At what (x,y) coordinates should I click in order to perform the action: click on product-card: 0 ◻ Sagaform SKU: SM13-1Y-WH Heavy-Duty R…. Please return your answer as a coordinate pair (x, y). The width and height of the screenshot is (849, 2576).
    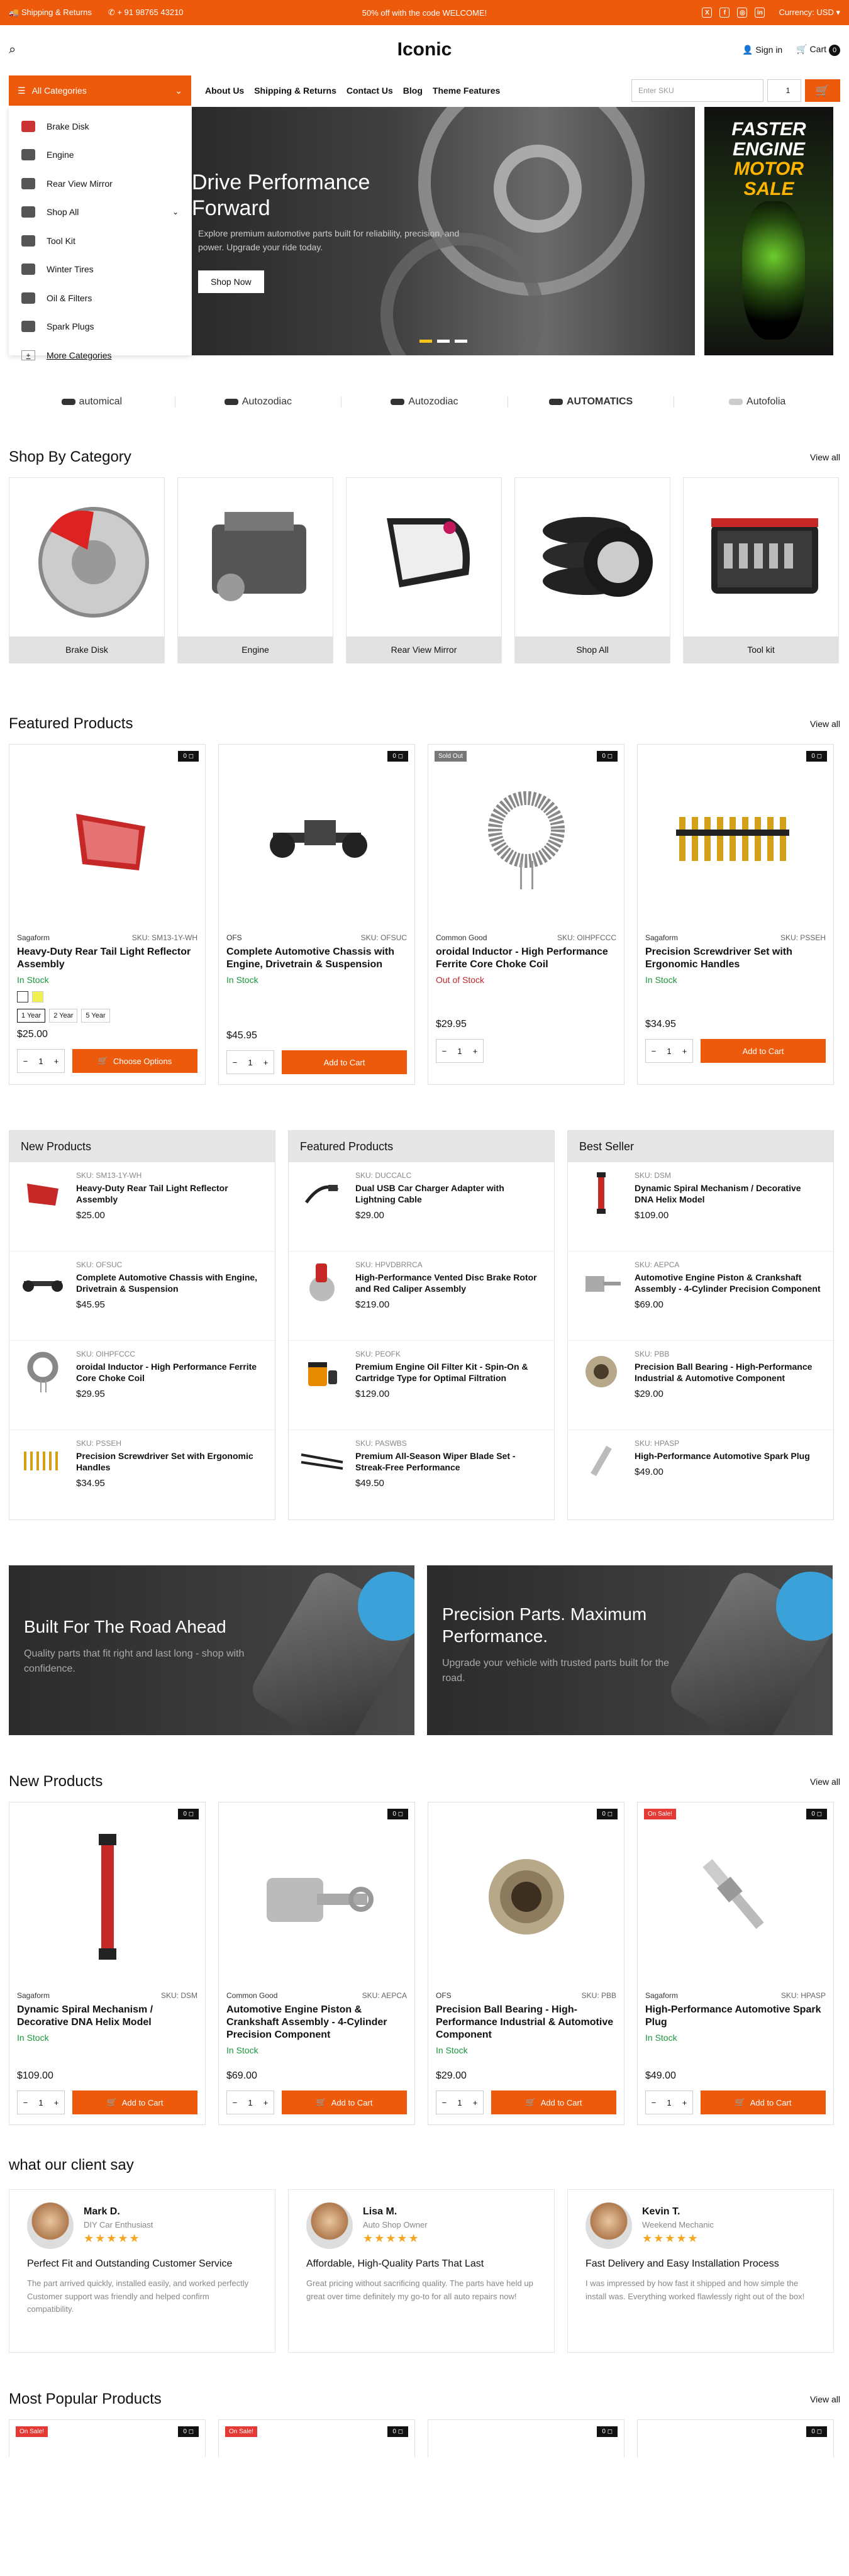
    Looking at the image, I should click on (107, 914).